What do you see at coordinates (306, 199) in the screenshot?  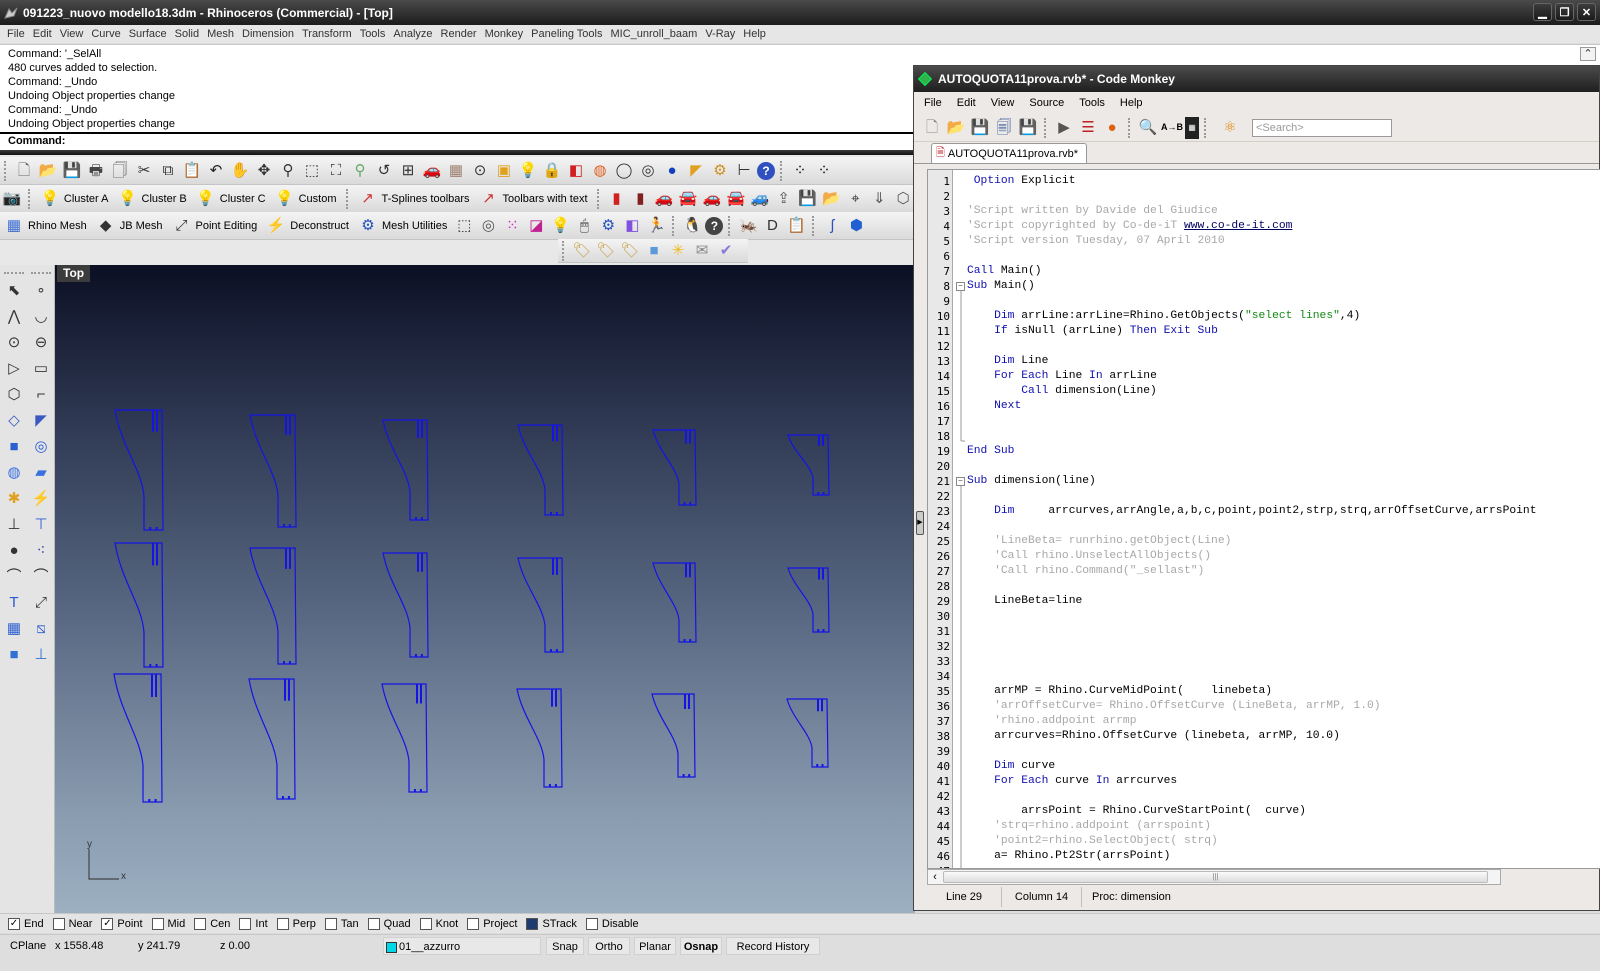 I see `toolbar-button-custom: 💡 Custom` at bounding box center [306, 199].